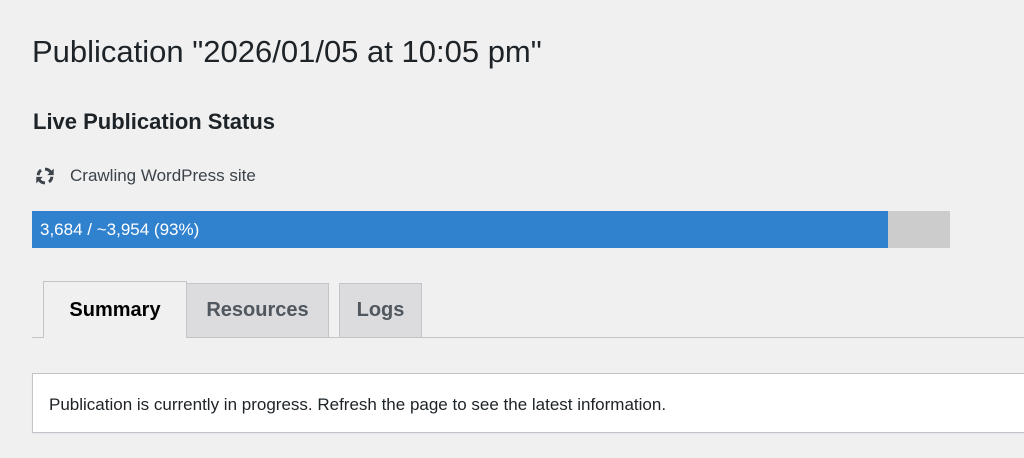 This screenshot has width=1024, height=458. What do you see at coordinates (528, 309) in the screenshot?
I see `tab-bar: Summary Resources Logs` at bounding box center [528, 309].